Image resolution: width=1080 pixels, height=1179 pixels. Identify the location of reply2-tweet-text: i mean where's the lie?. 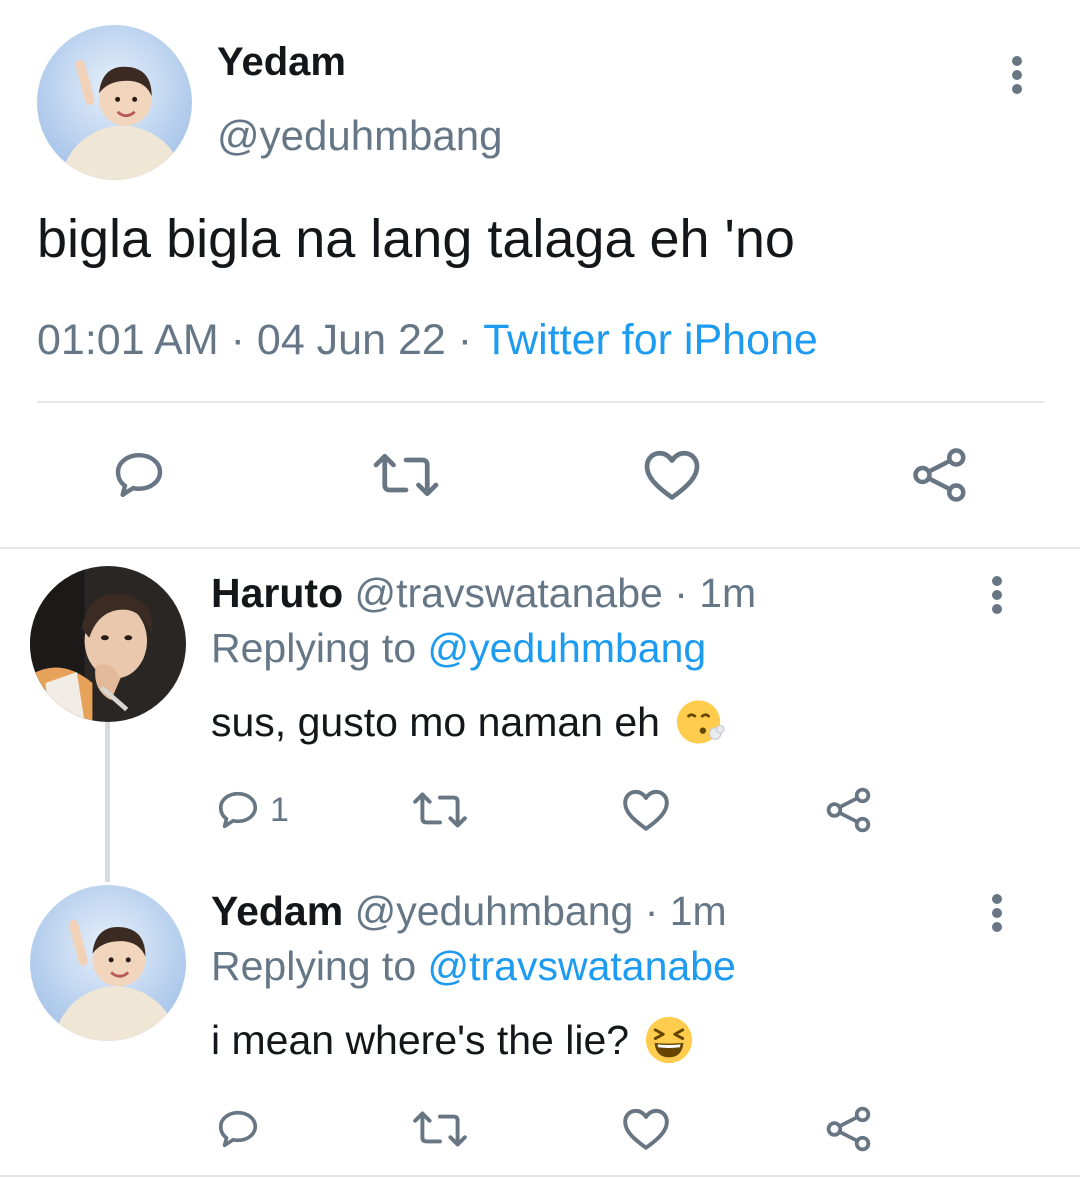
(420, 1039).